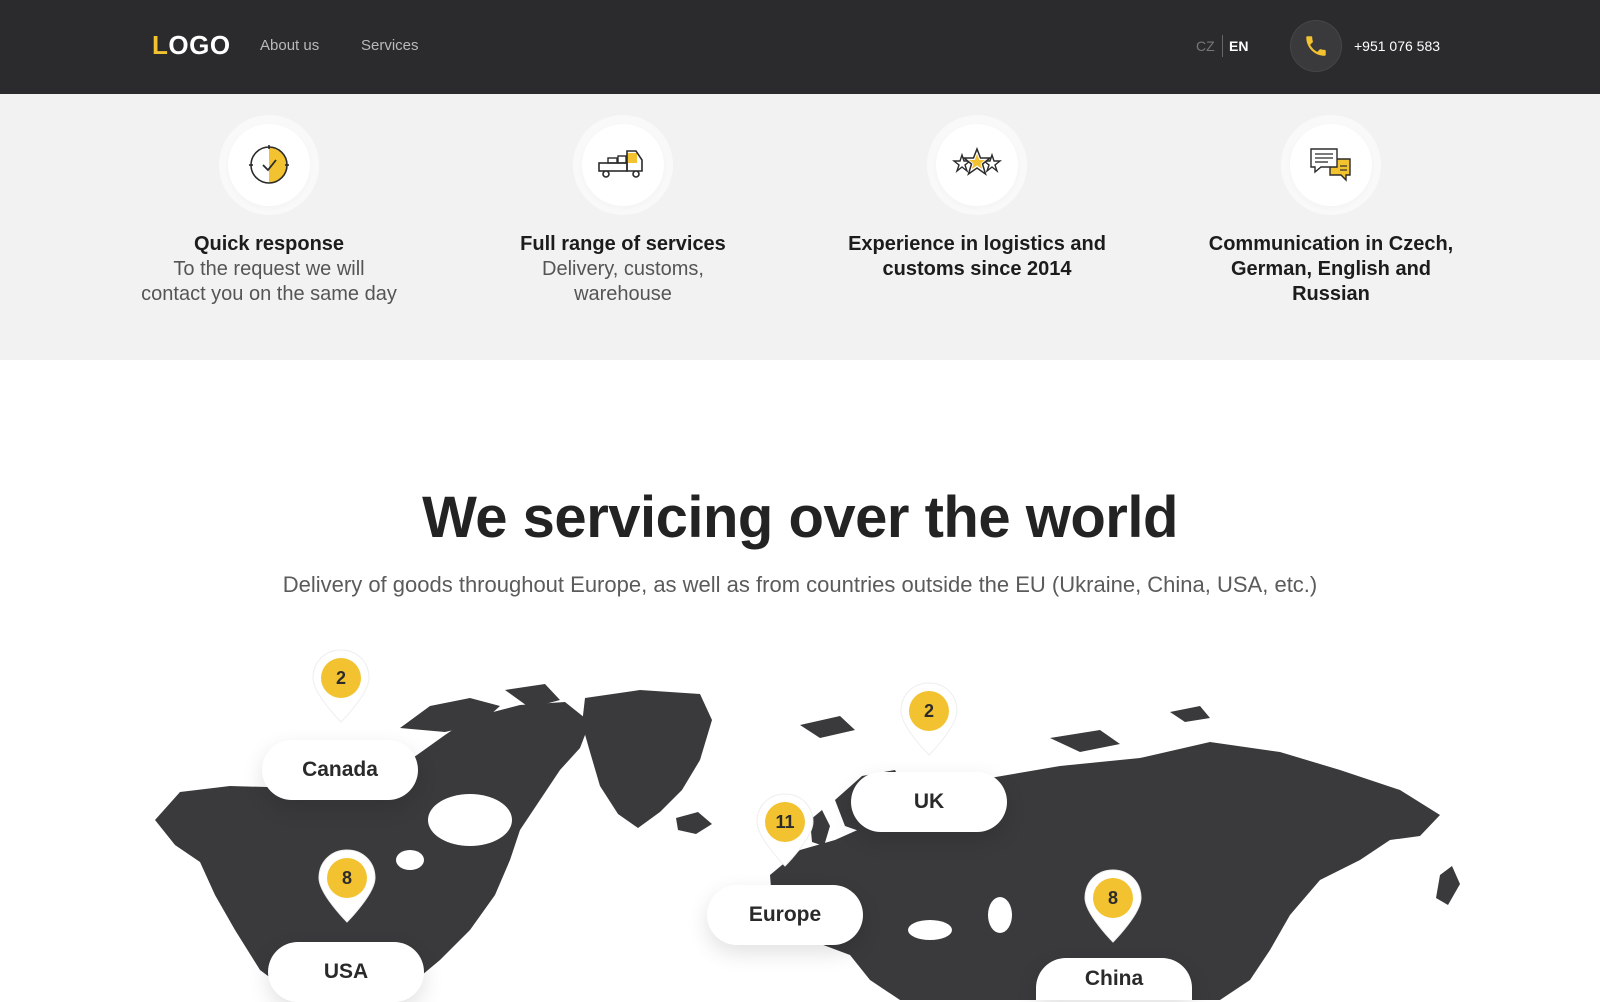  What do you see at coordinates (346, 972) in the screenshot?
I see `region-label-usa: USA` at bounding box center [346, 972].